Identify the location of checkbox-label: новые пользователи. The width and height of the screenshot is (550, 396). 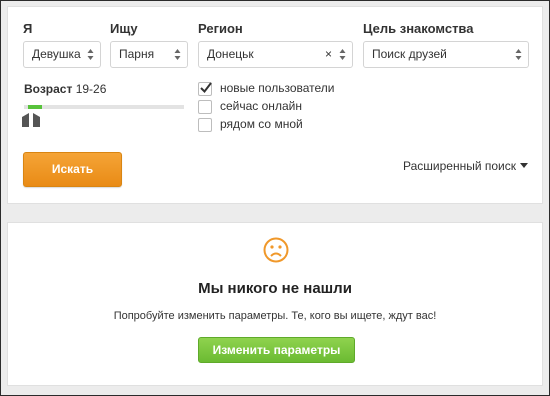
(277, 88).